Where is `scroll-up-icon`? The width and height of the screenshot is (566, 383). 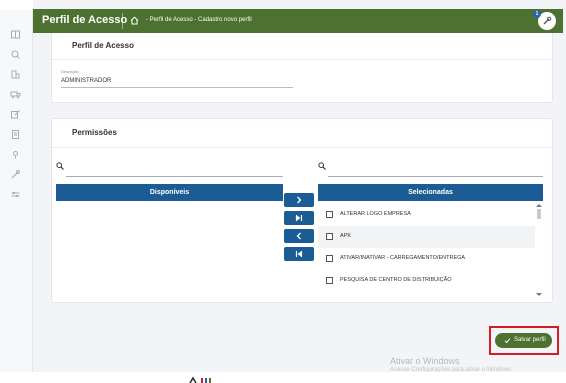 scroll-up-icon is located at coordinates (539, 205).